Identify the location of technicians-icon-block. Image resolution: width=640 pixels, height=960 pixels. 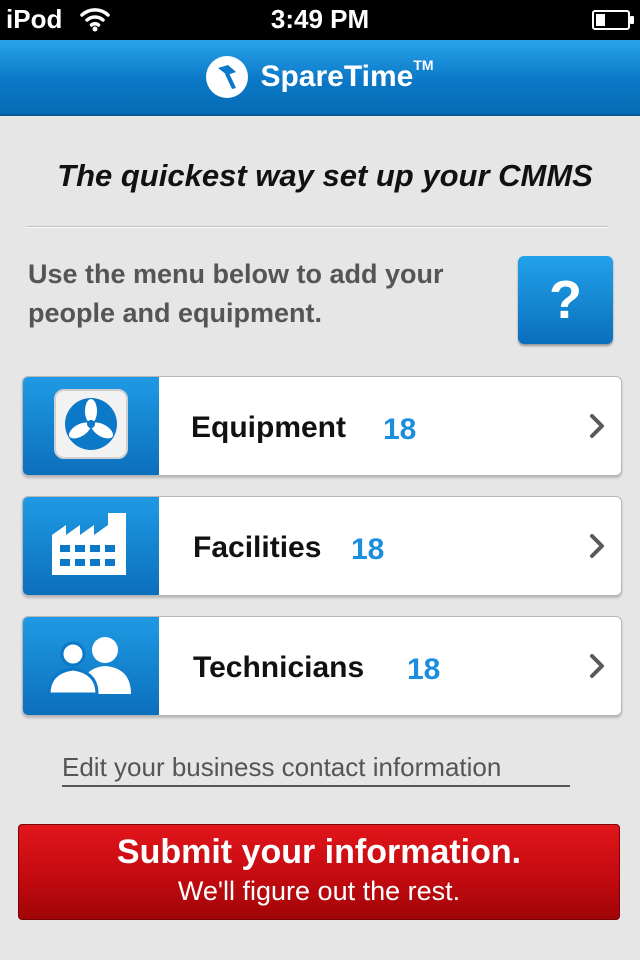
(91, 666).